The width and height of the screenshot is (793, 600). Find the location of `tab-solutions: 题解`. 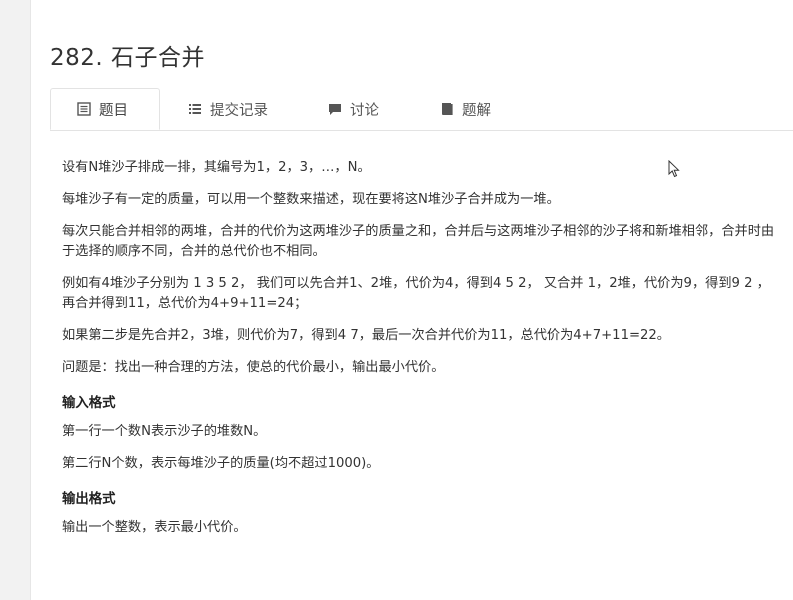

tab-solutions: 题解 is located at coordinates (465, 109).